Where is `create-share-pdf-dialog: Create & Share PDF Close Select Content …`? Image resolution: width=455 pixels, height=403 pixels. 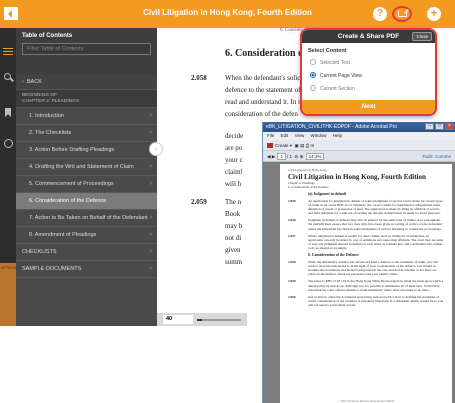 create-share-pdf-dialog: Create & Share PDF Close Select Content … is located at coordinates (368, 72).